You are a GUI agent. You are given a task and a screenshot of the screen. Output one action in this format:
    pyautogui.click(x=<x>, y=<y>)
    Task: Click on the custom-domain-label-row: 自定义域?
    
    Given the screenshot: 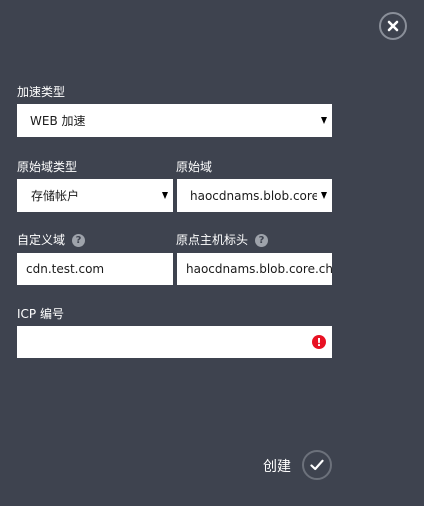 What is the action you would take?
    pyautogui.click(x=51, y=240)
    